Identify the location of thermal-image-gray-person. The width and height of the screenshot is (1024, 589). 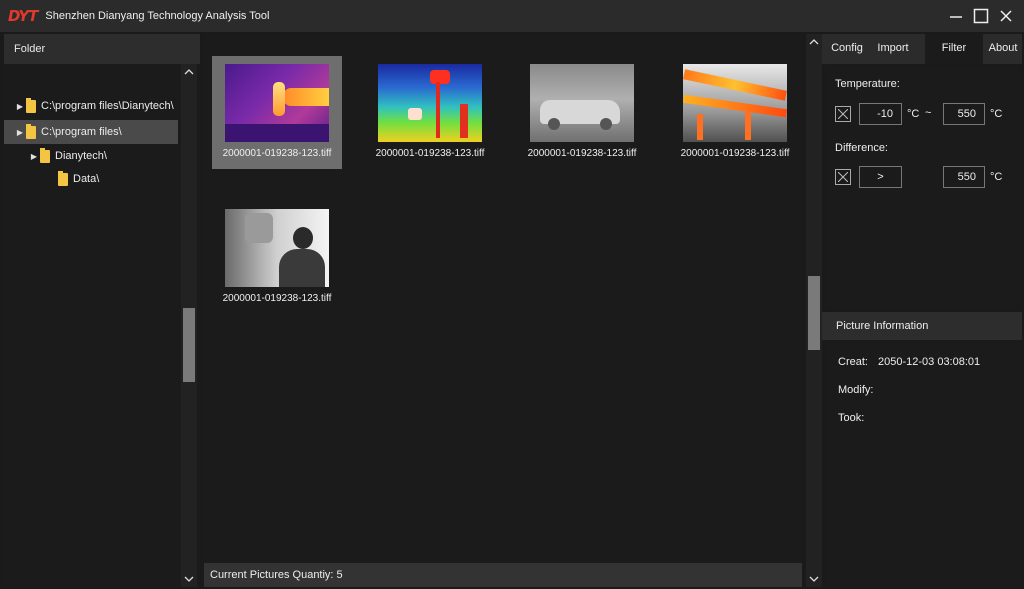
(277, 248).